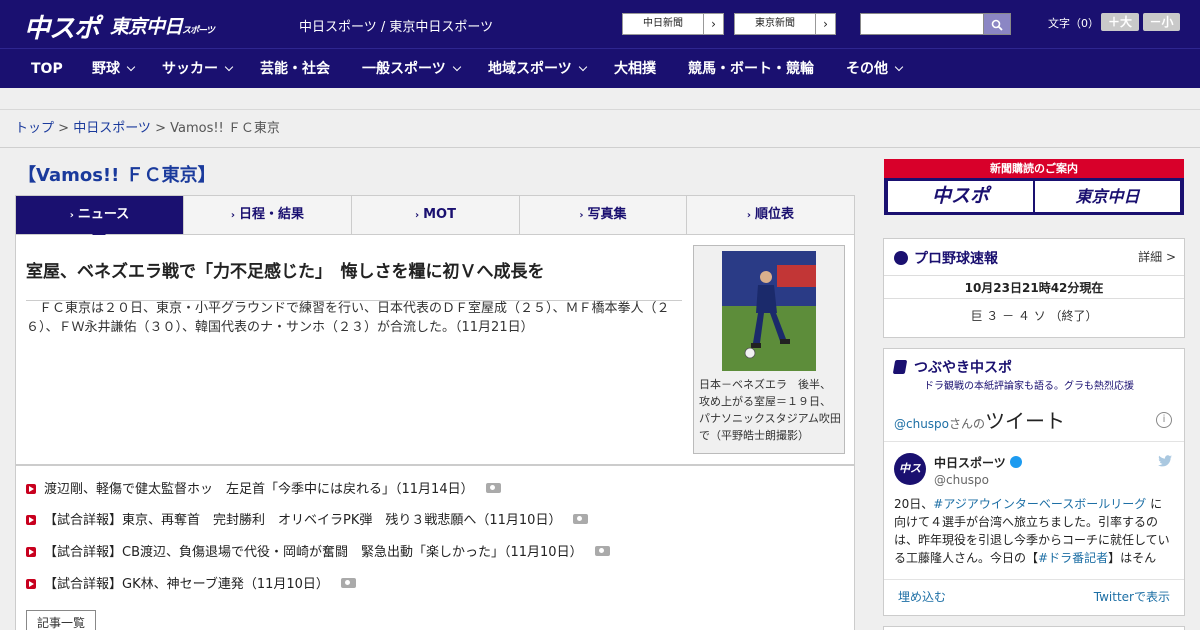 This screenshot has height=630, width=1200. Describe the element at coordinates (1132, 596) in the screenshot. I see `view-on-twitter-link: Twitterで表示` at that location.